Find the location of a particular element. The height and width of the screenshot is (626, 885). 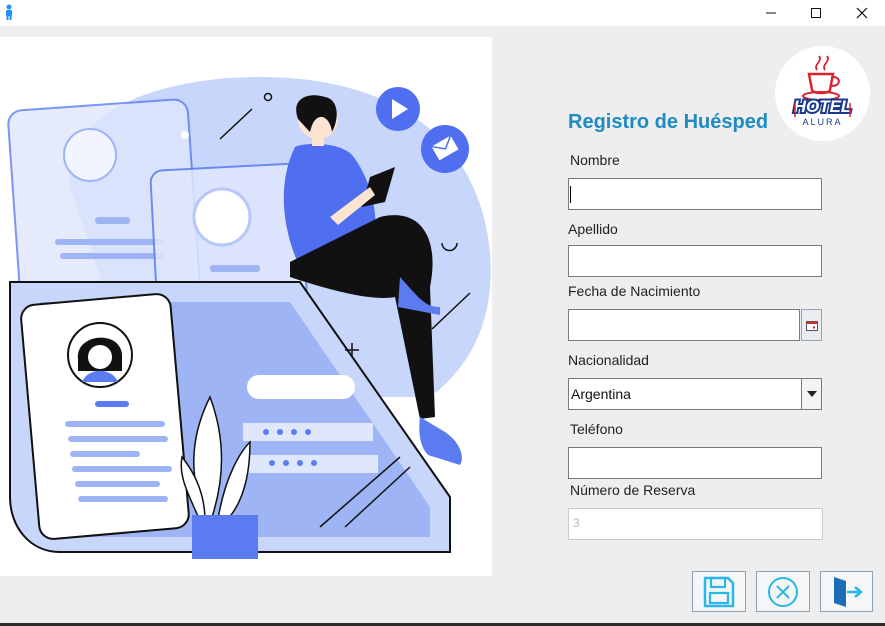

dropdown-button is located at coordinates (811, 394).